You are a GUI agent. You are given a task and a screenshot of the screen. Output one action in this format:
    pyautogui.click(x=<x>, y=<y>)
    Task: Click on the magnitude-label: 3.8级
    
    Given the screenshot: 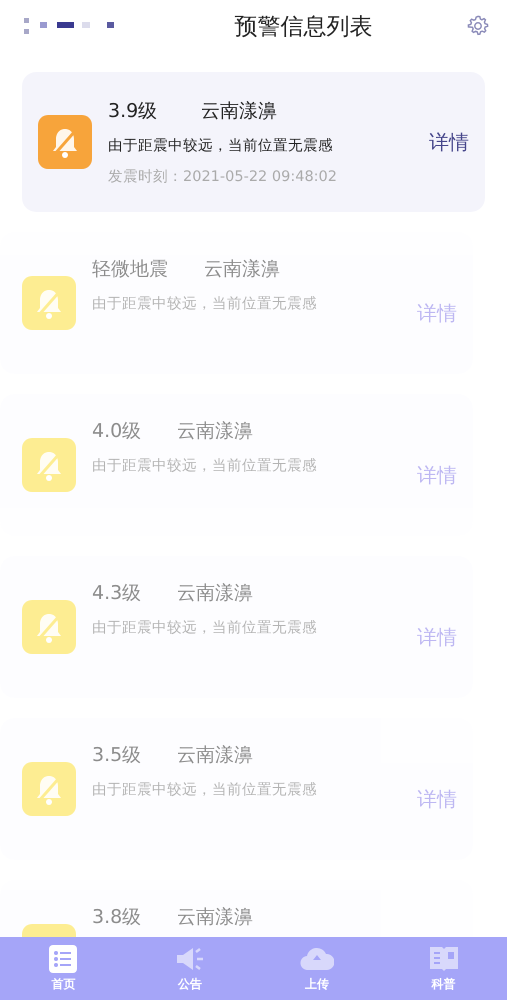 What is the action you would take?
    pyautogui.click(x=117, y=917)
    